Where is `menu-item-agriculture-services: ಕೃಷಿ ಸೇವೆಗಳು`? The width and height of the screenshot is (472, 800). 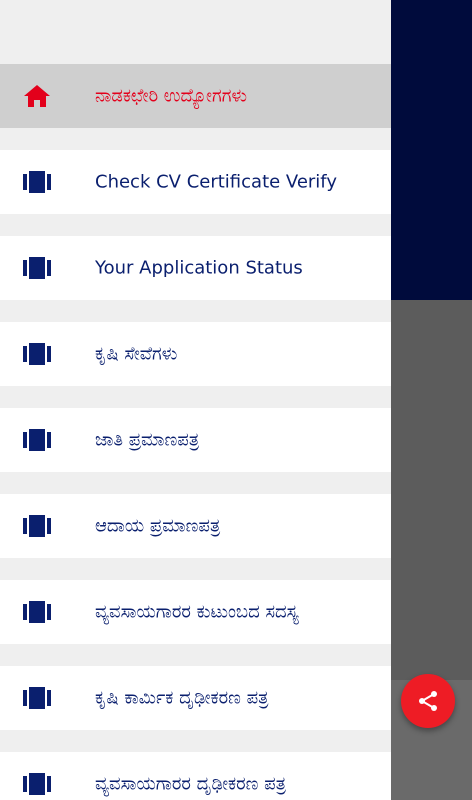 menu-item-agriculture-services: ಕೃಷಿ ಸೇವೆಗಳು is located at coordinates (195, 354).